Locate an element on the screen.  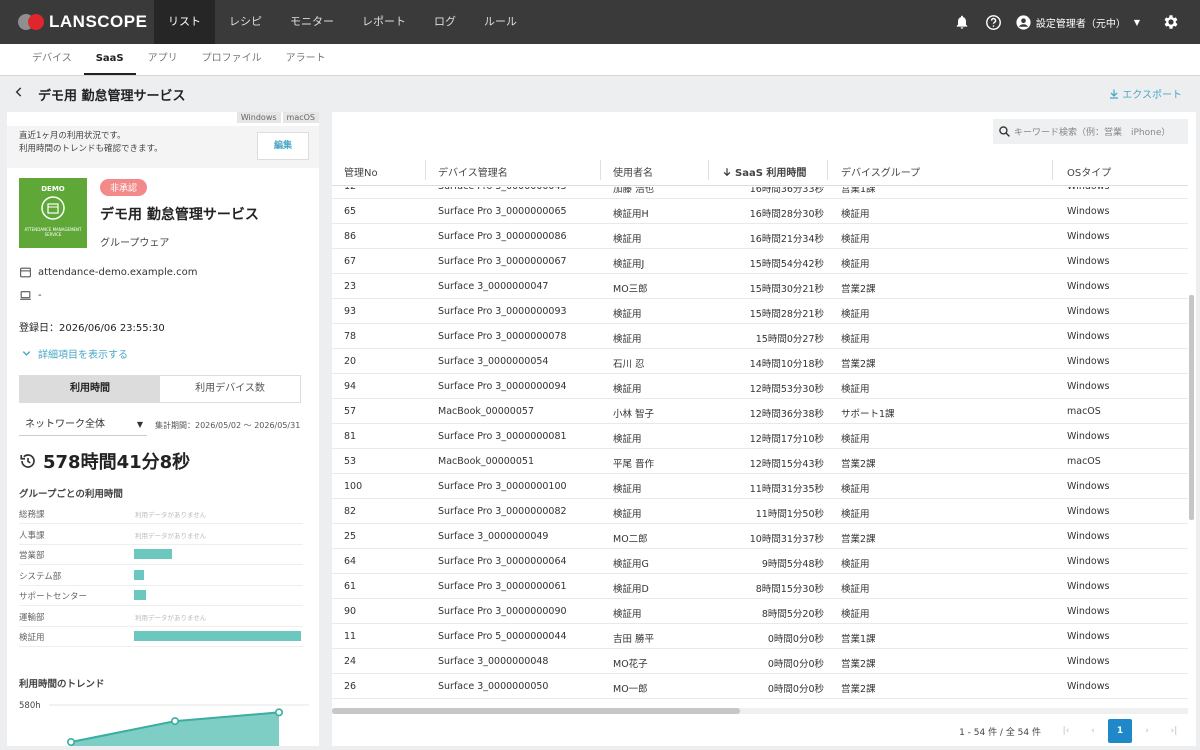
cell-saas-usage: 16時間21分34秒 is located at coordinates (786, 239).